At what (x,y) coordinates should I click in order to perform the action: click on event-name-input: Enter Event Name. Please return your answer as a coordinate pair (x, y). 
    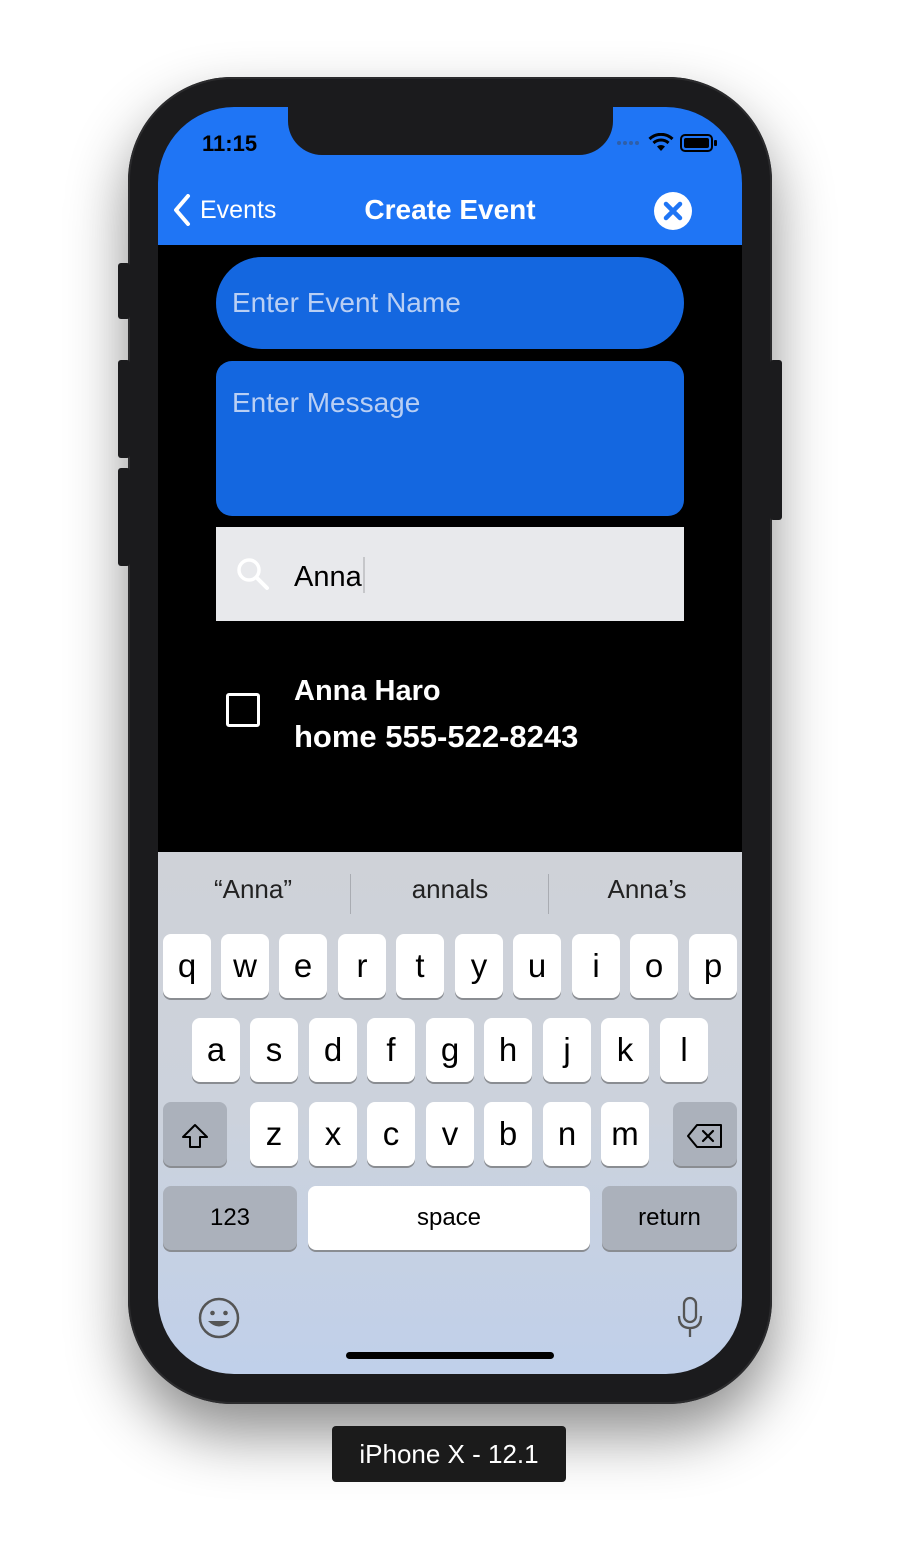
    Looking at the image, I should click on (450, 303).